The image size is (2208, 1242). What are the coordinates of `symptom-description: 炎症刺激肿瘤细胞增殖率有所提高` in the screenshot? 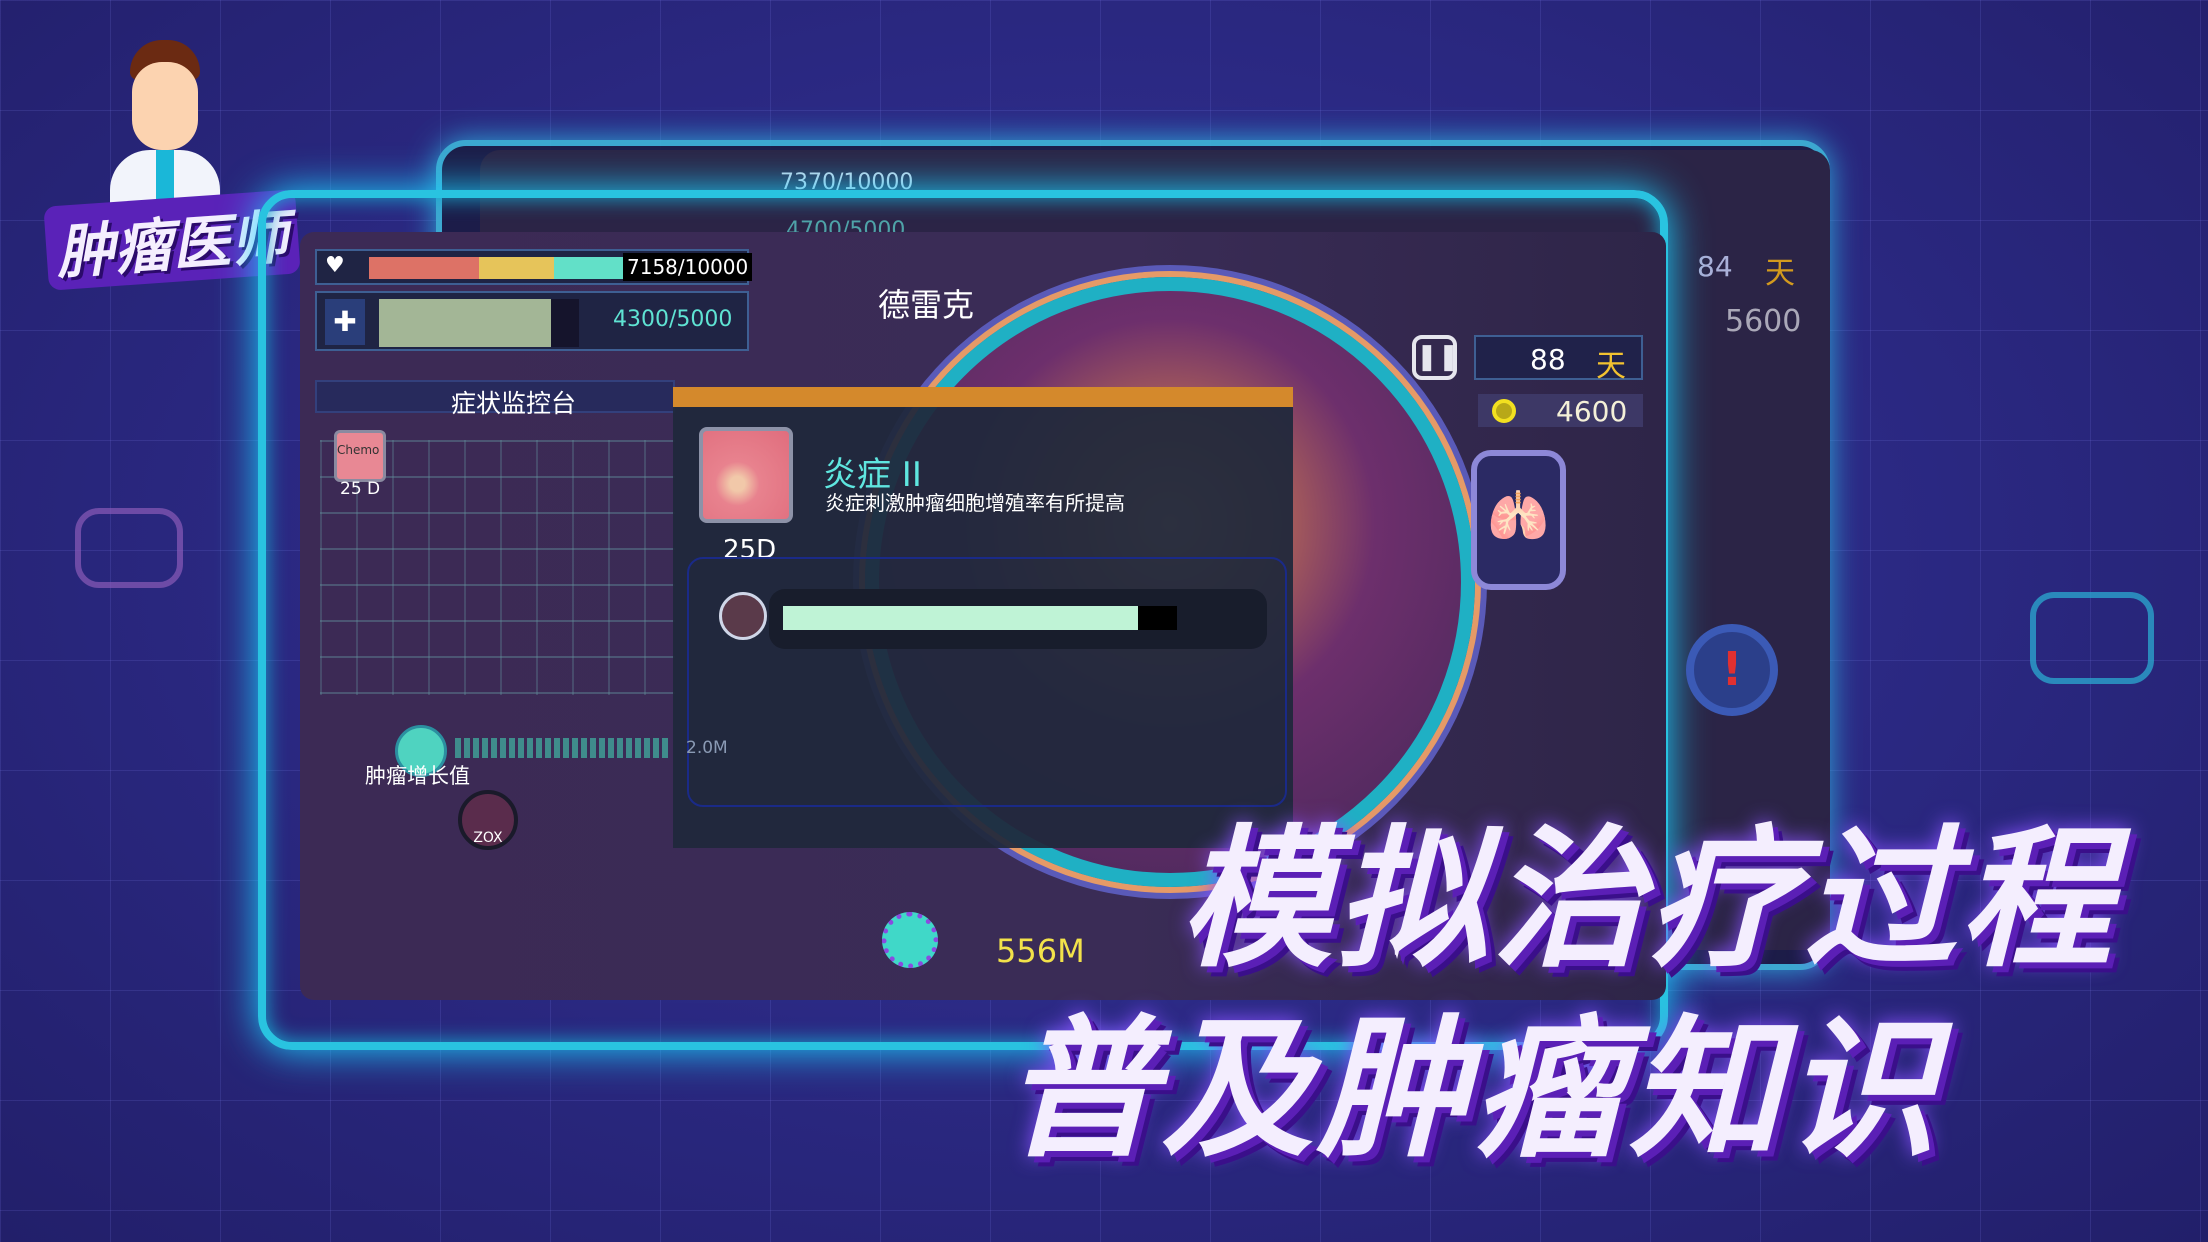 It's located at (975, 503).